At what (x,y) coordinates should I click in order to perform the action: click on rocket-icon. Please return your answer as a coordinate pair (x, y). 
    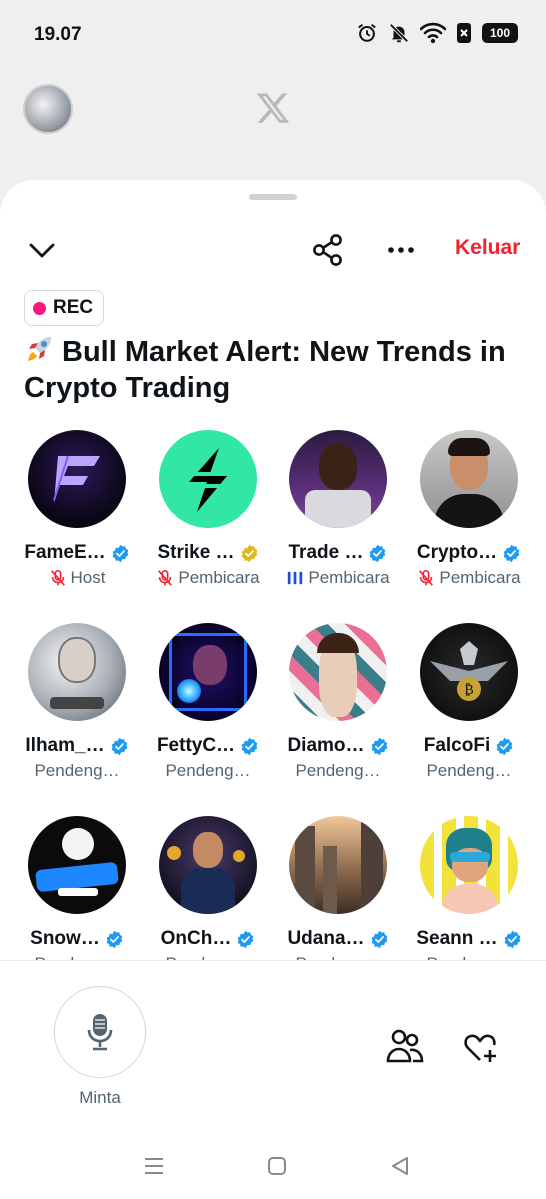
    Looking at the image, I should click on (39, 349).